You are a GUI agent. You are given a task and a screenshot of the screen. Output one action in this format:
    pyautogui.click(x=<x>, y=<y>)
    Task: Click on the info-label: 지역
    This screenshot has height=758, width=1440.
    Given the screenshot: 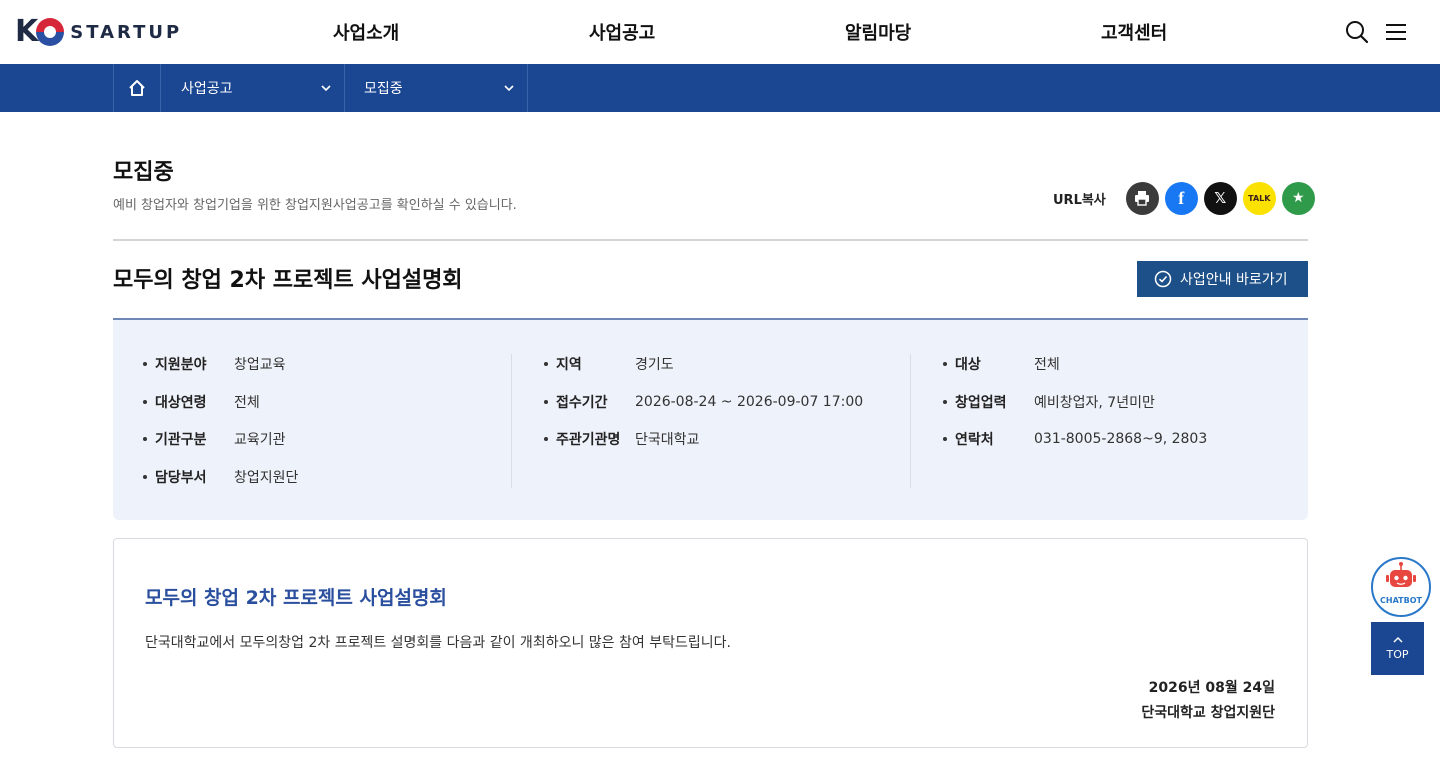 What is the action you would take?
    pyautogui.click(x=569, y=365)
    